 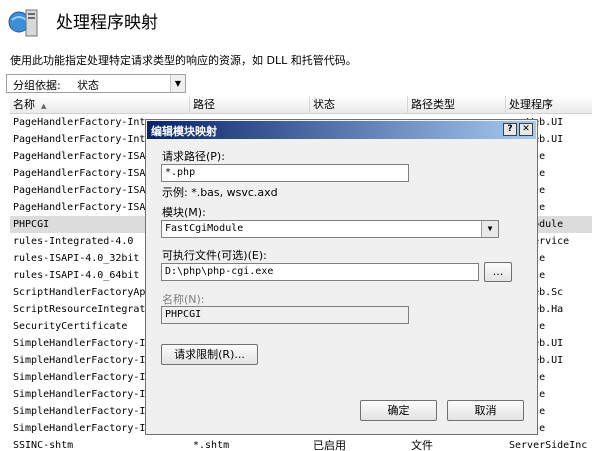 I want to click on group-by-value: 状态, so click(x=88, y=85).